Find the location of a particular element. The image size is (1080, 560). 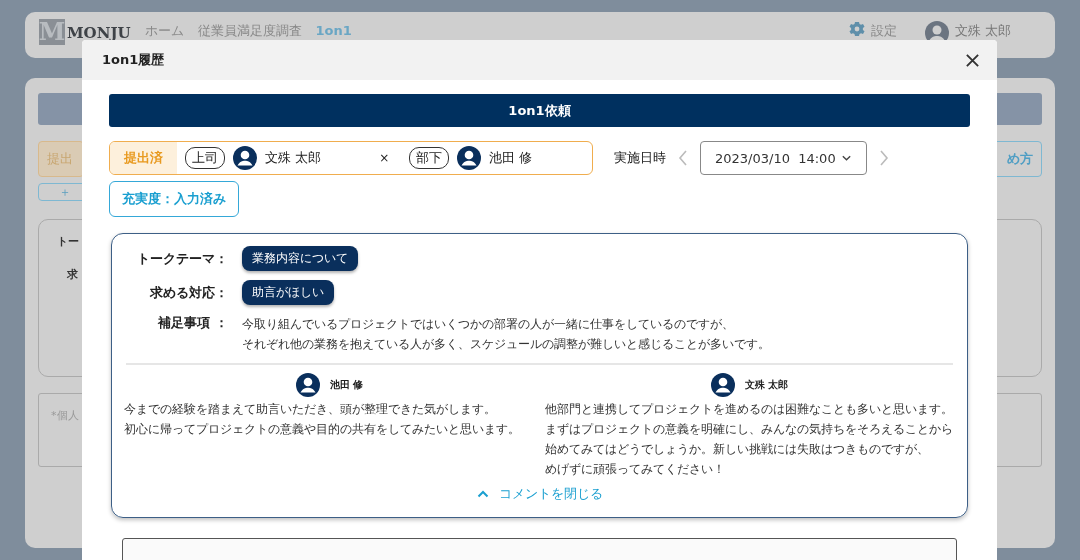

satisfaction-badge: 充実度：入力済み is located at coordinates (174, 199).